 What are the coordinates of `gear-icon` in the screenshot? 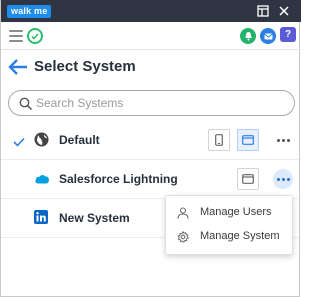 It's located at (183, 236).